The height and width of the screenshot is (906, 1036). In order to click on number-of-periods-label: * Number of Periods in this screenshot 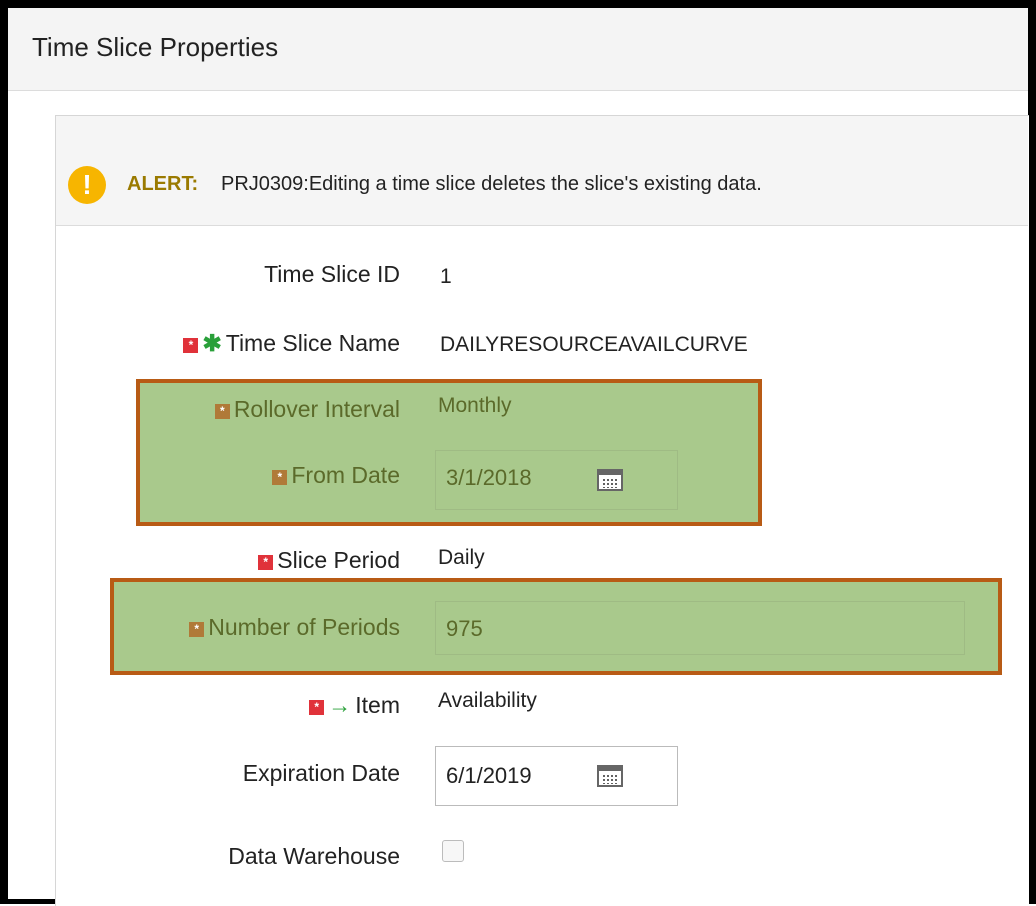, I will do `click(258, 627)`.